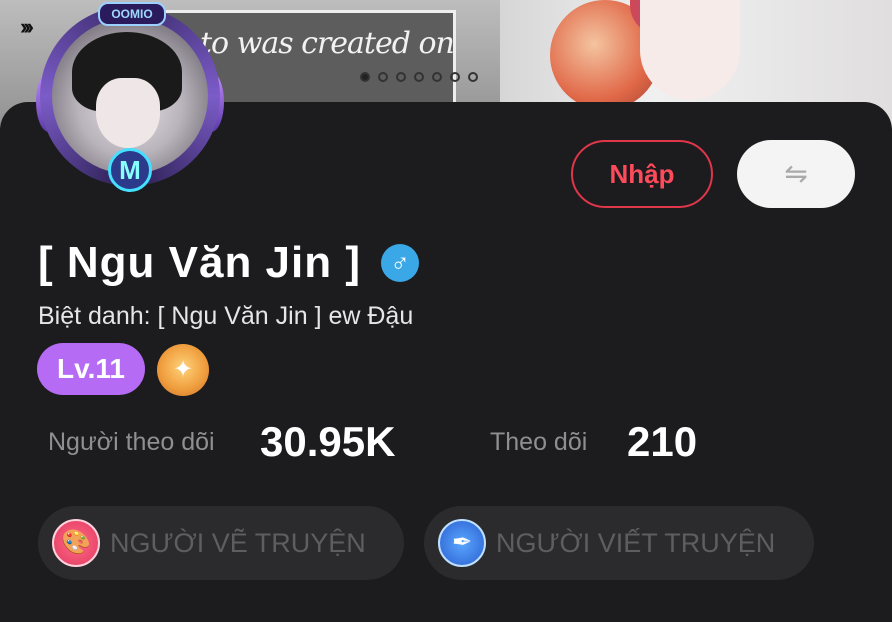  Describe the element at coordinates (76, 543) in the screenshot. I see `palette-icon: 🎨` at that location.